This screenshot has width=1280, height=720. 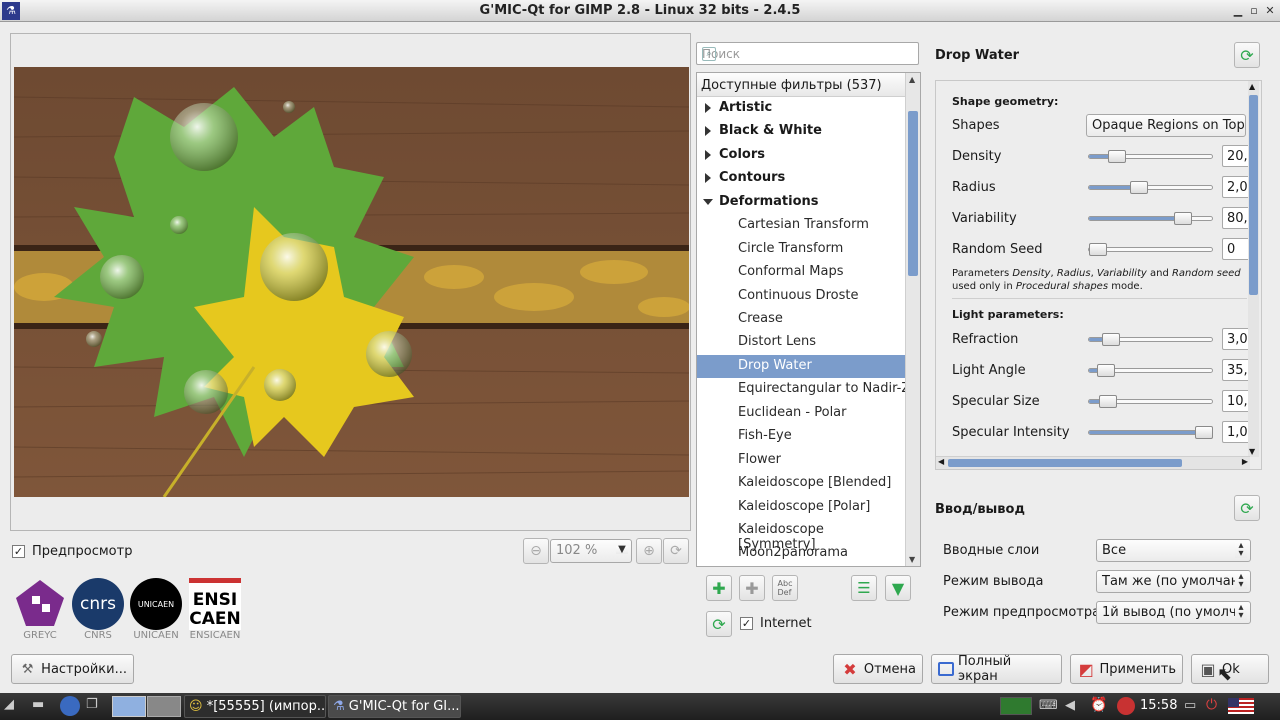 What do you see at coordinates (801, 553) in the screenshot?
I see `filter-item: Moon2panorama` at bounding box center [801, 553].